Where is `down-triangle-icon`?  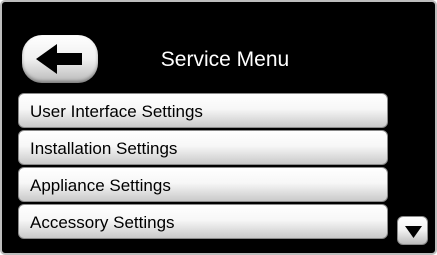 down-triangle-icon is located at coordinates (413, 232).